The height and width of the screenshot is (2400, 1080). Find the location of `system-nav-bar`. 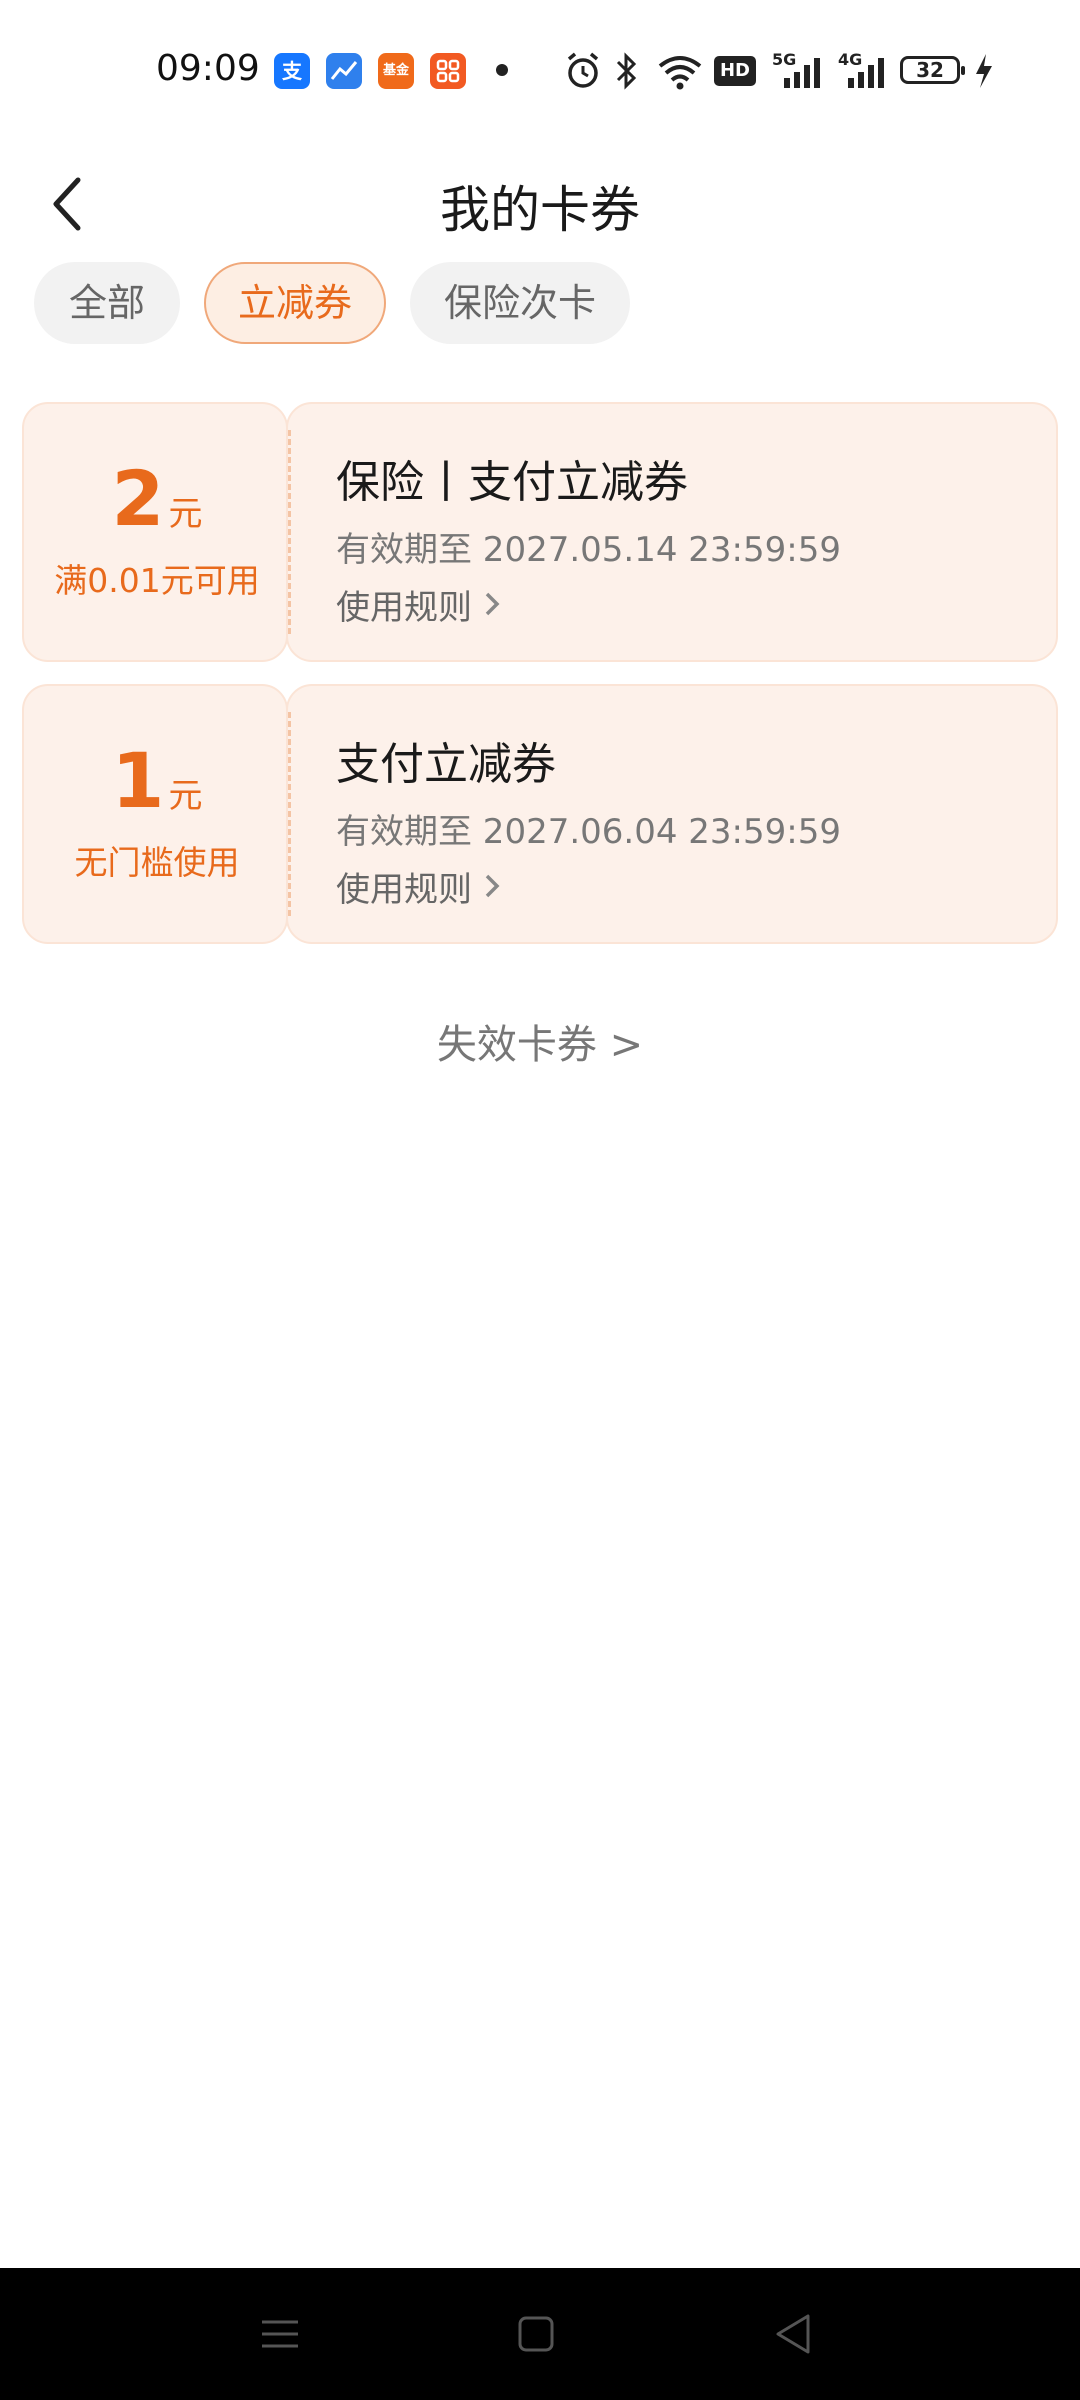

system-nav-bar is located at coordinates (540, 2334).